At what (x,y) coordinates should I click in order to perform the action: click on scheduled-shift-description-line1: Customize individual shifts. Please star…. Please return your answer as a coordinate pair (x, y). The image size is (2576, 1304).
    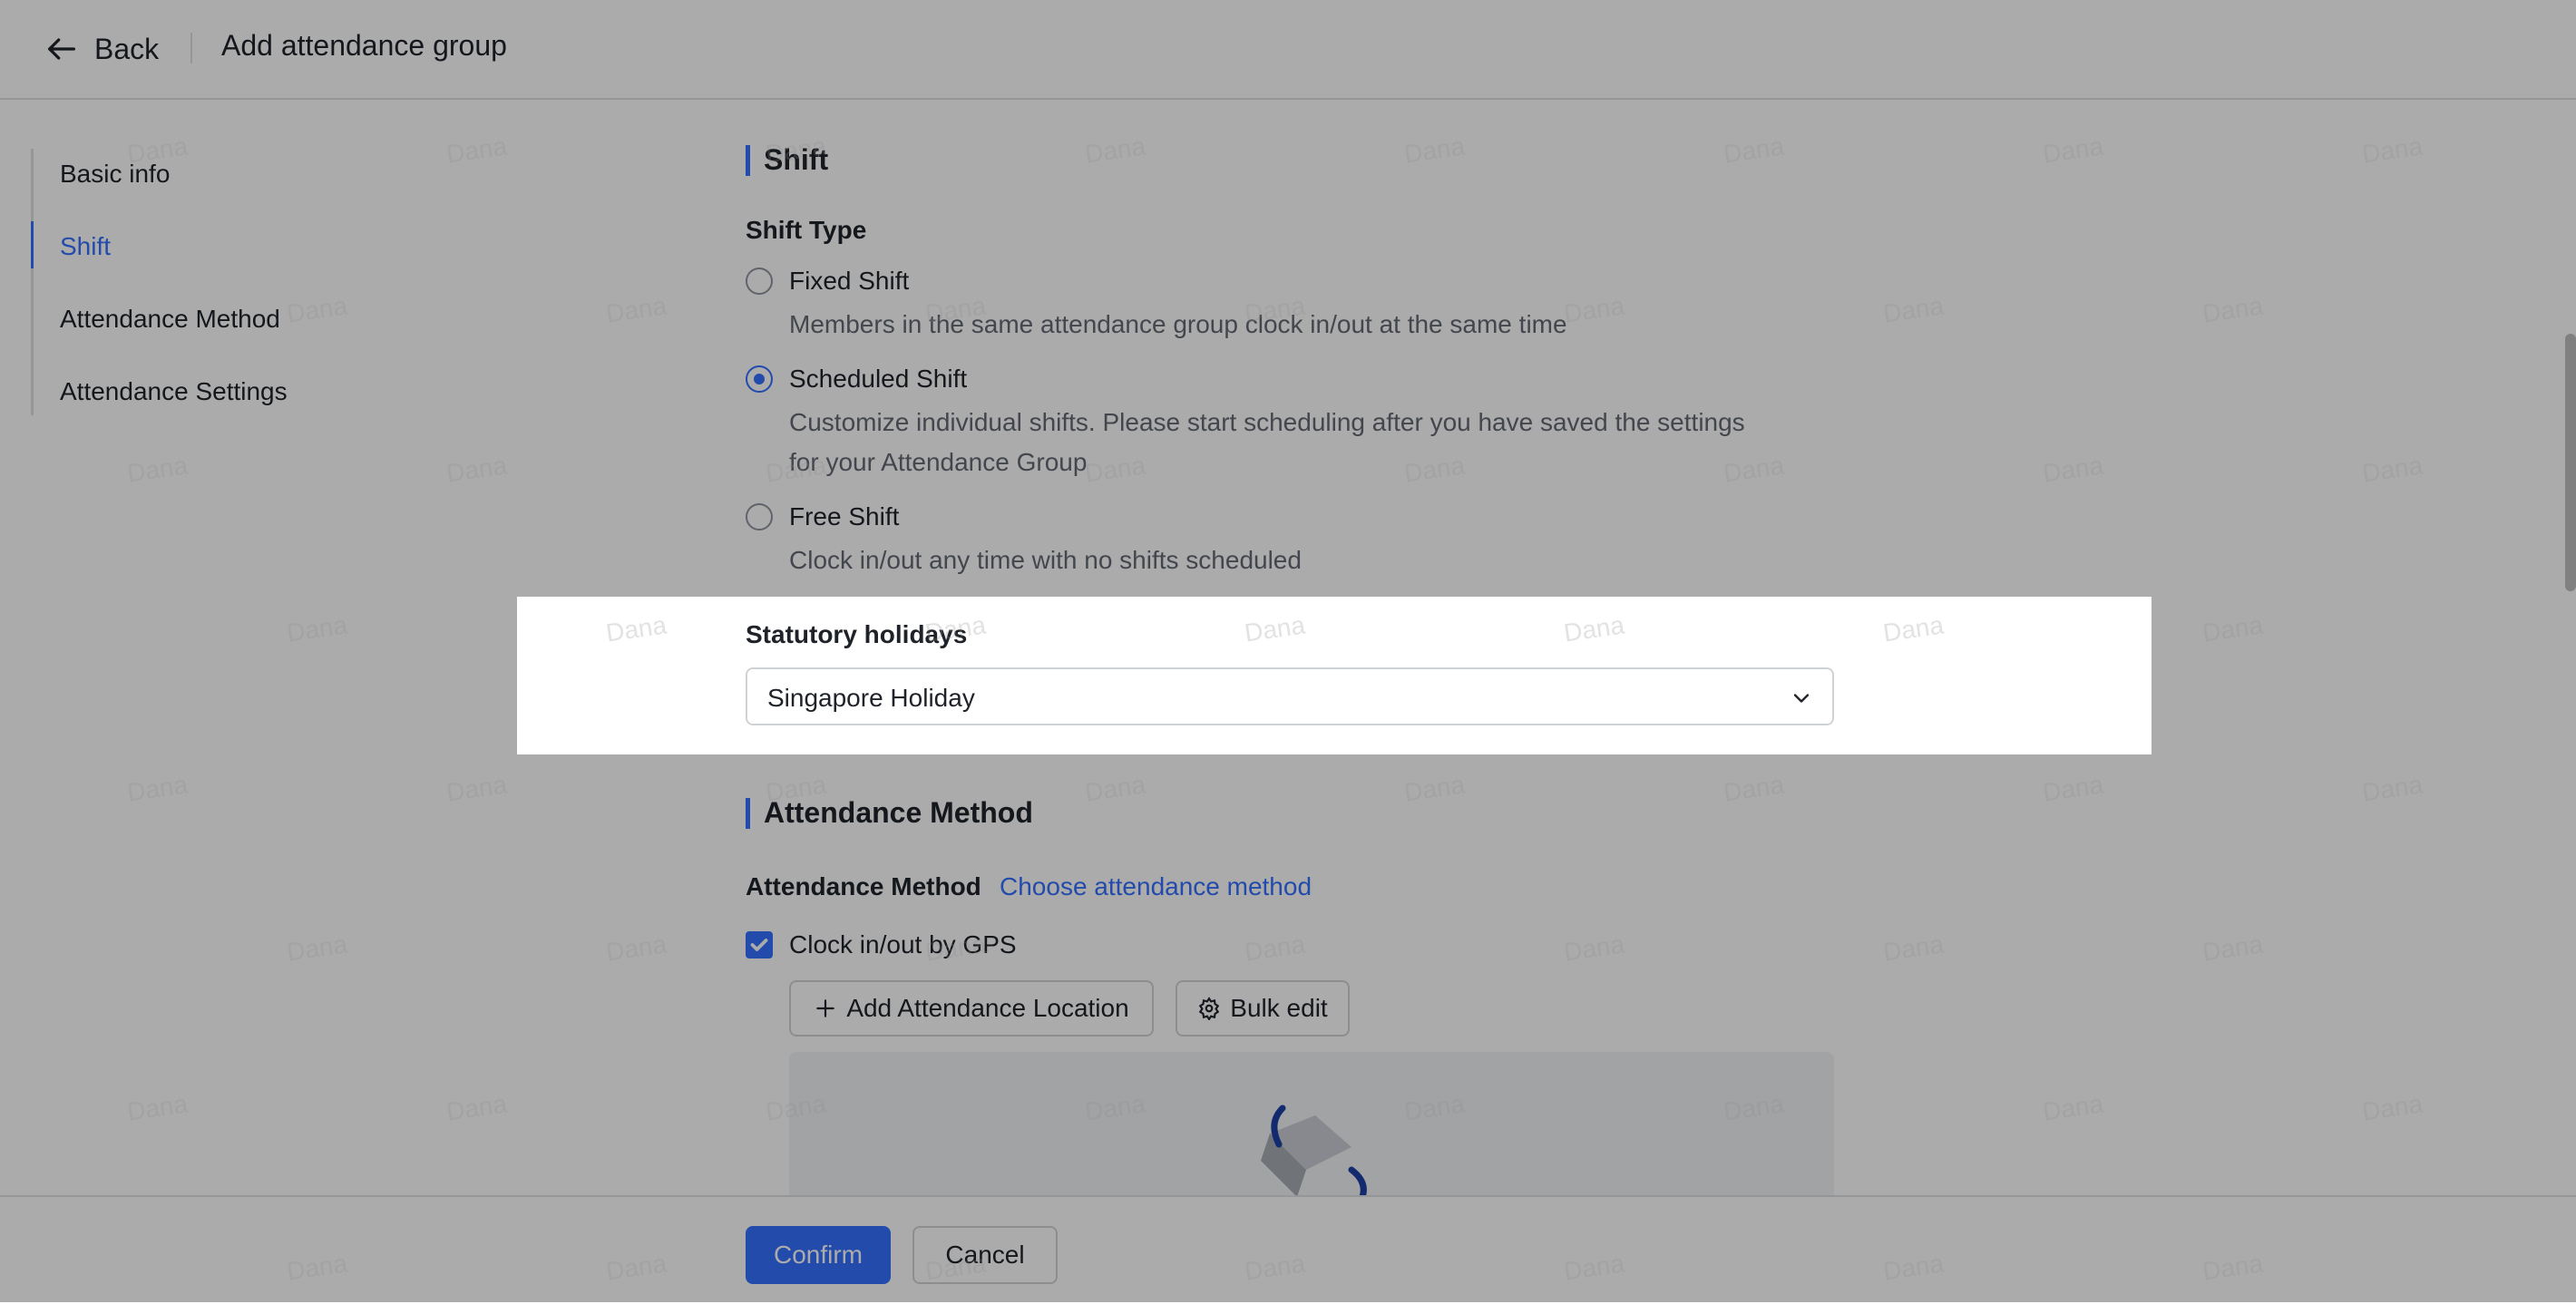
    Looking at the image, I should click on (1267, 422).